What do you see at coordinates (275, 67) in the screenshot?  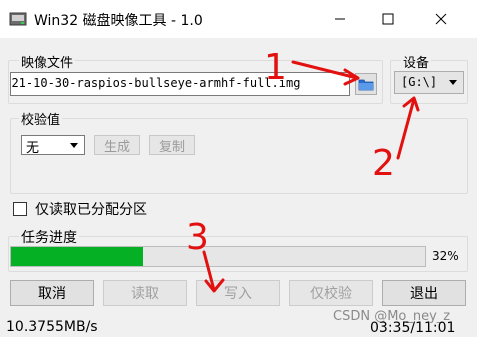 I see `annotation-number-1: 1` at bounding box center [275, 67].